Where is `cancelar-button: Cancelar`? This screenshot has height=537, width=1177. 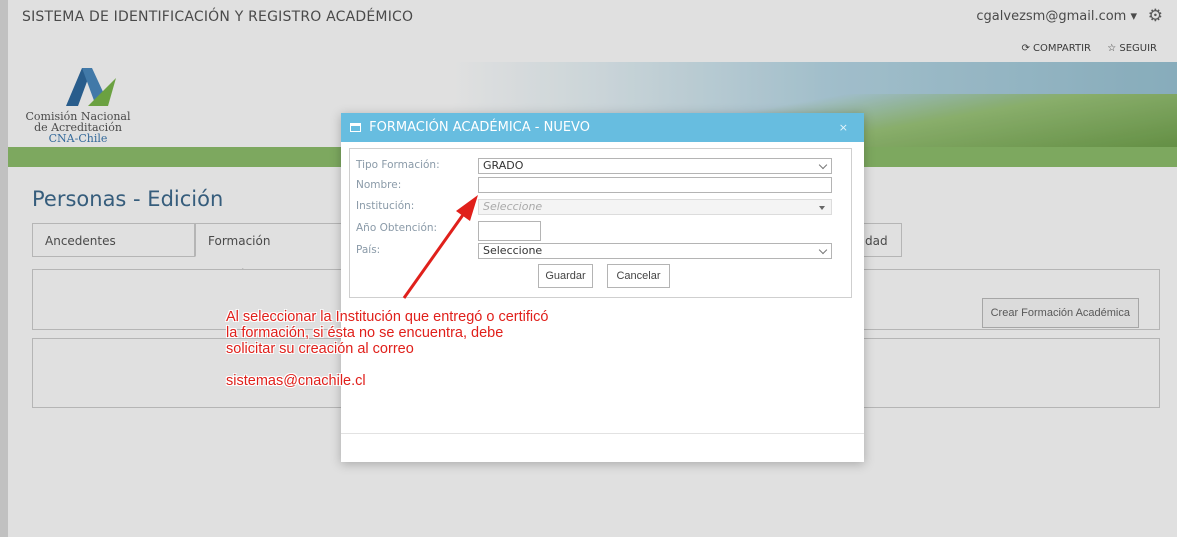
cancelar-button: Cancelar is located at coordinates (638, 276).